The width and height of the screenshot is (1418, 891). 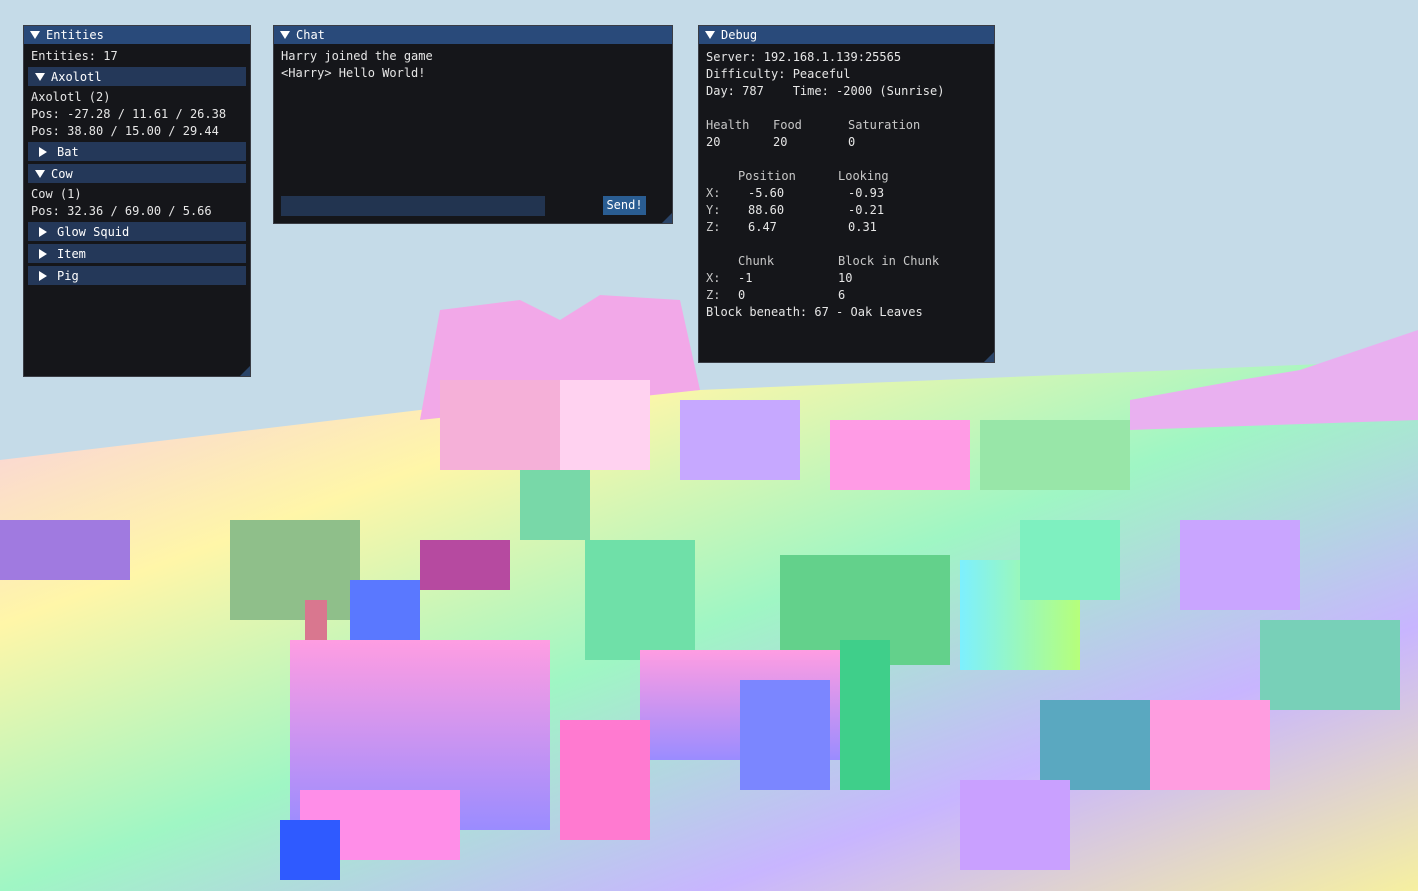 What do you see at coordinates (766, 210) in the screenshot?
I see `position-y: 88.60` at bounding box center [766, 210].